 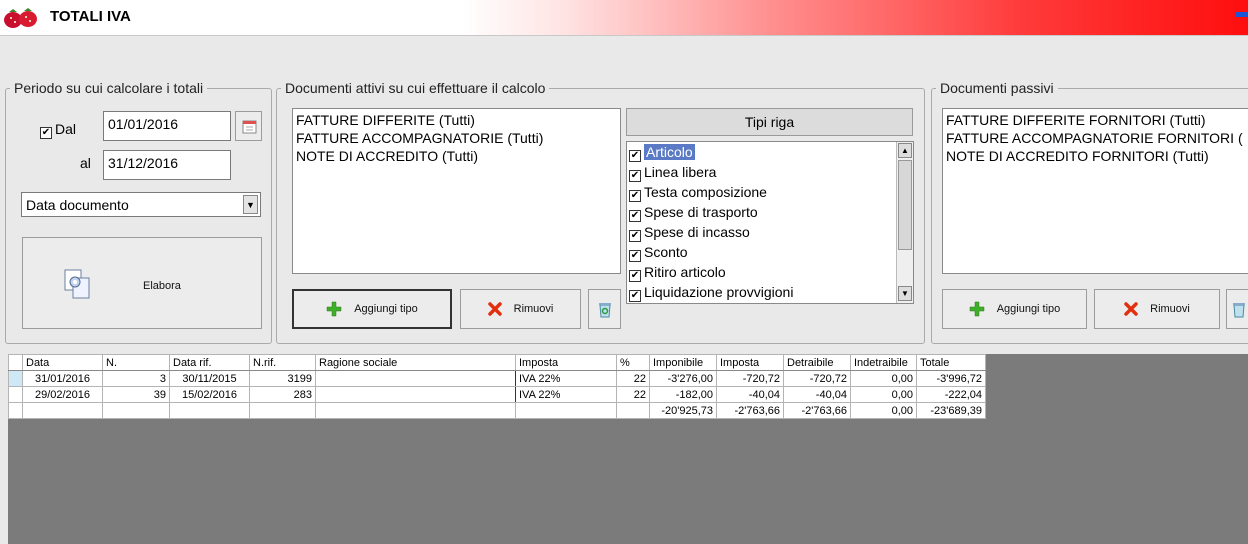 I want to click on chevron-down-icon: ▼, so click(x=250, y=204).